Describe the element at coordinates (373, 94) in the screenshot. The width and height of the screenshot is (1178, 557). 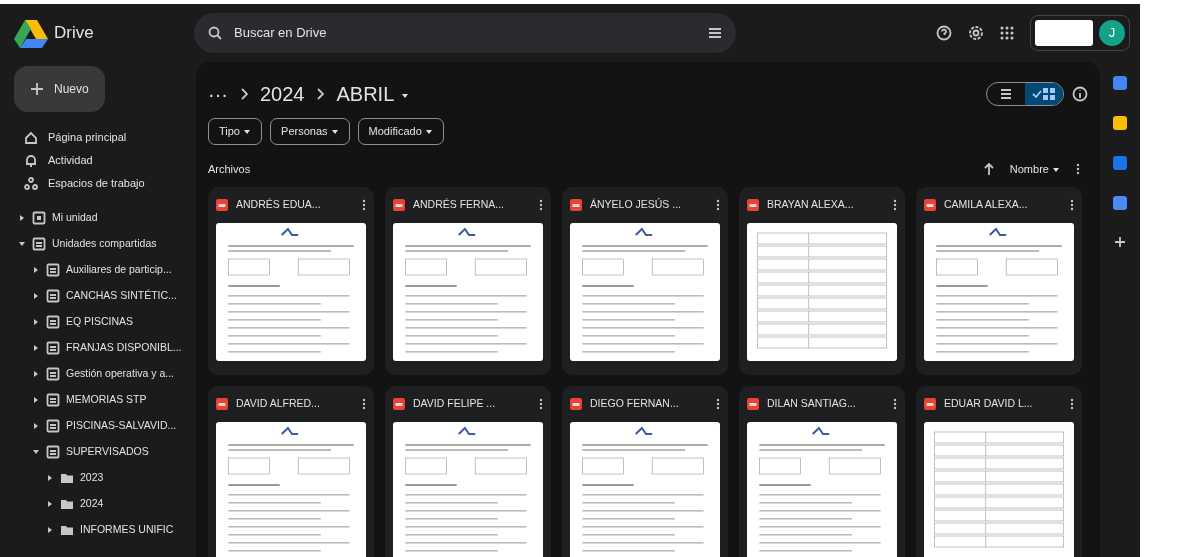
I see `breadcrumb-item: ABRIL` at that location.